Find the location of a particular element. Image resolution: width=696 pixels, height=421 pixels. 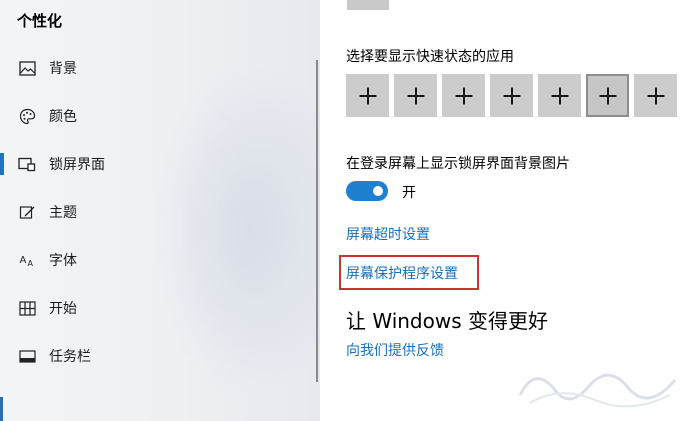

window-edge-accent is located at coordinates (1, 409).